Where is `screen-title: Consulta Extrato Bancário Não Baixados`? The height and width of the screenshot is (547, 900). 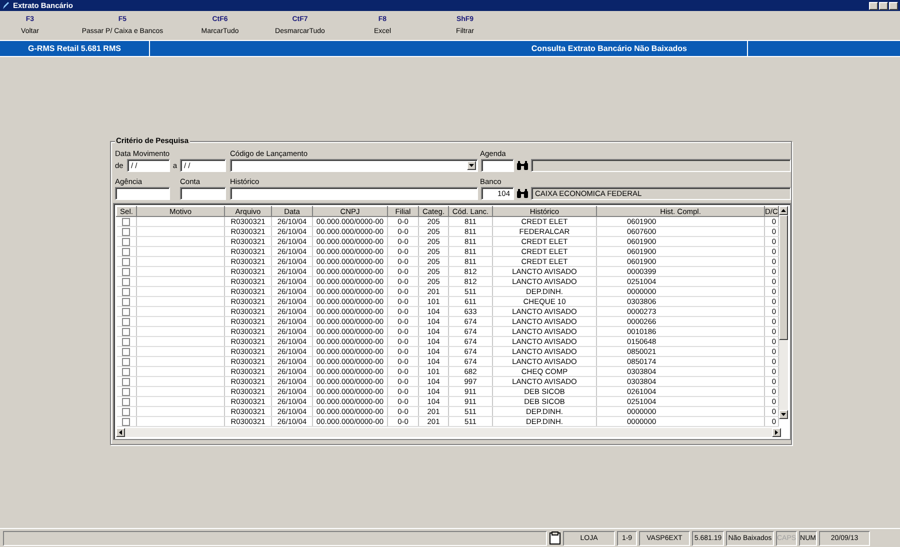
screen-title: Consulta Extrato Bancário Não Baixados is located at coordinates (449, 48).